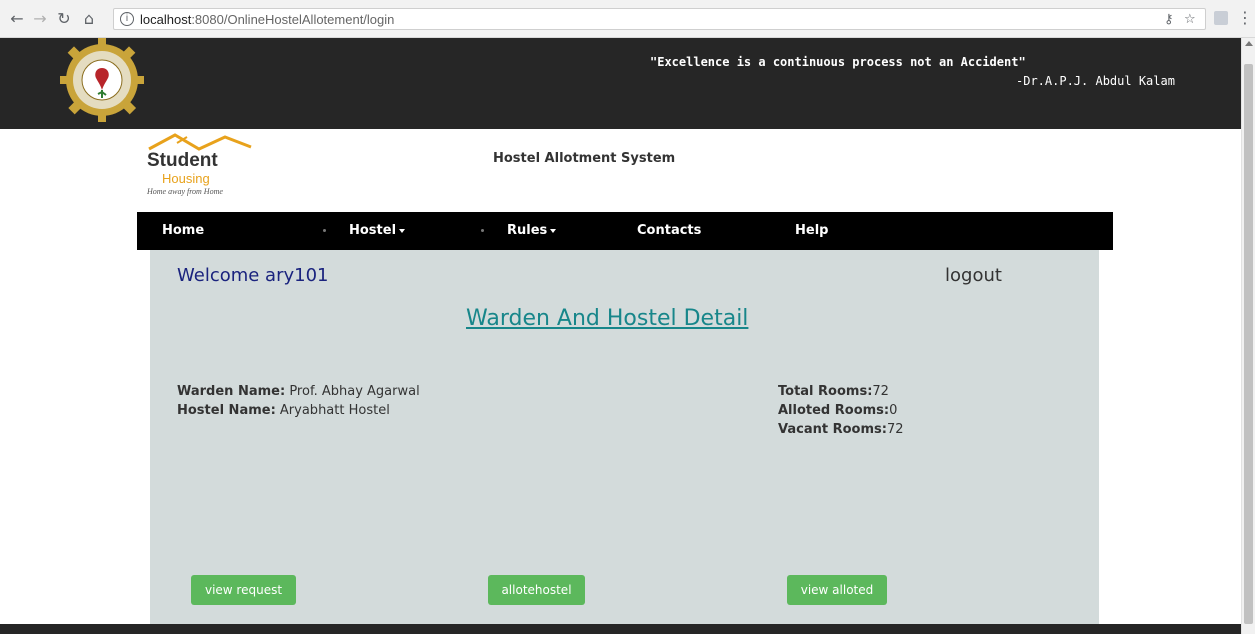  Describe the element at coordinates (895, 429) in the screenshot. I see `vacant-rooms-value: 72` at that location.